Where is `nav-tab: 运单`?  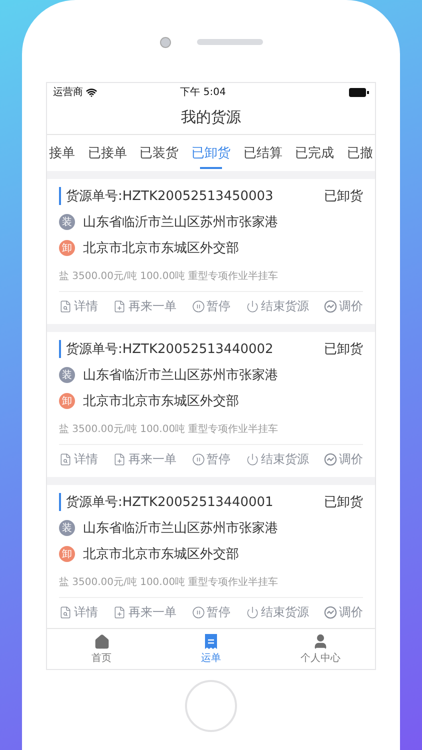
nav-tab: 运单 is located at coordinates (211, 649).